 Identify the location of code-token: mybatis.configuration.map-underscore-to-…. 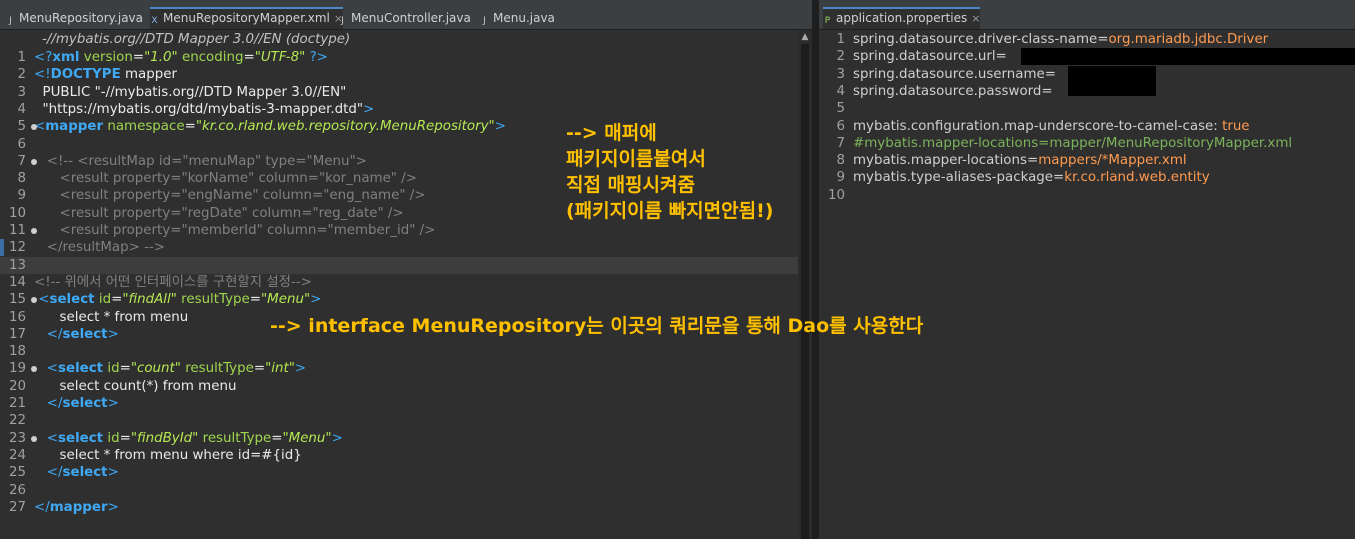
(1033, 126).